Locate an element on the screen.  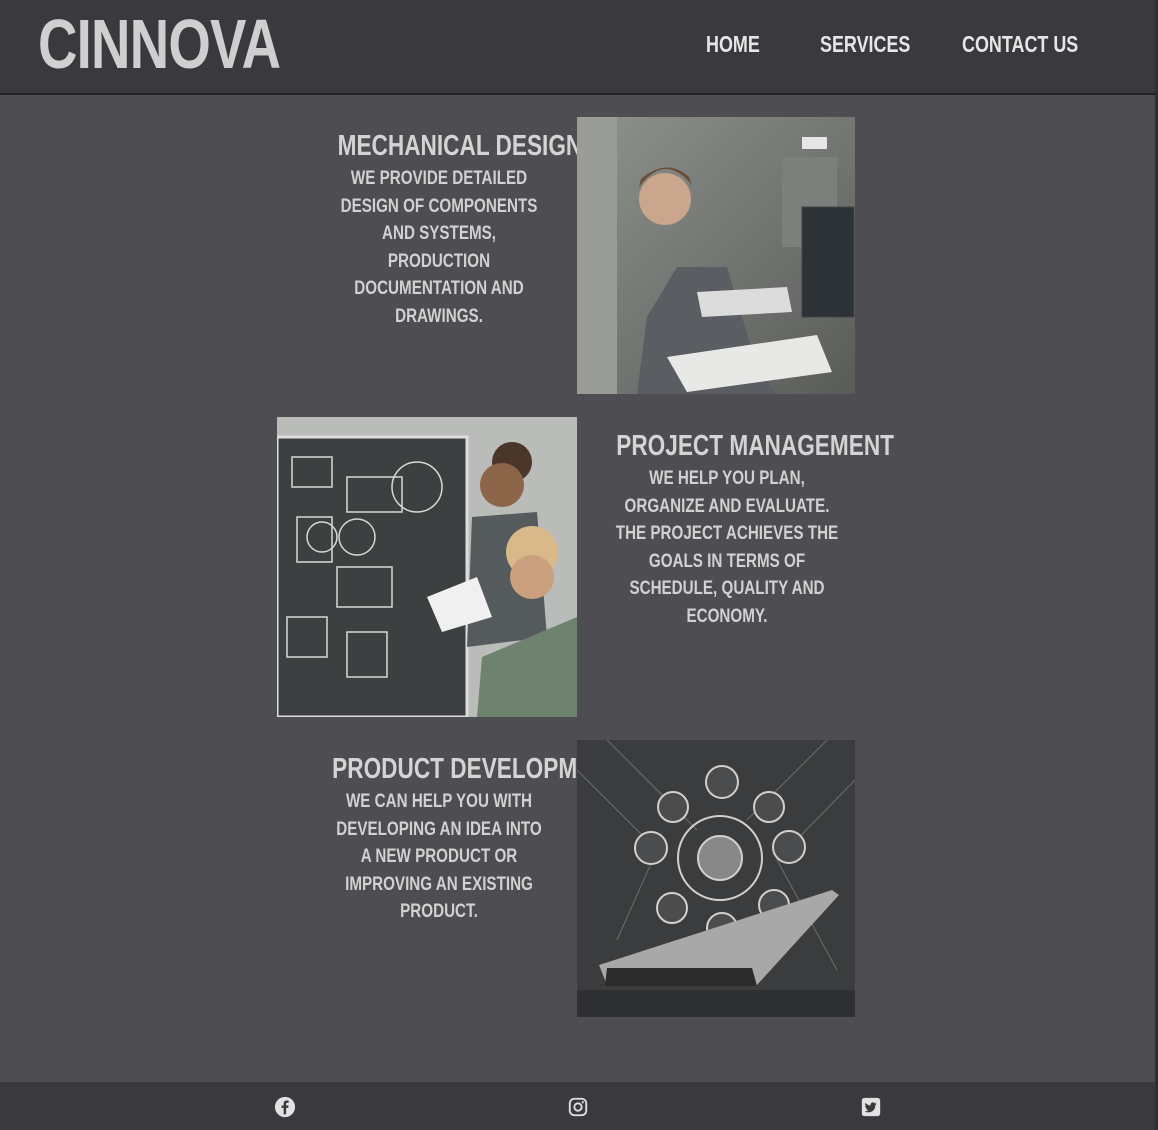
service-title: PROJECT MANAGEMENT is located at coordinates (755, 446).